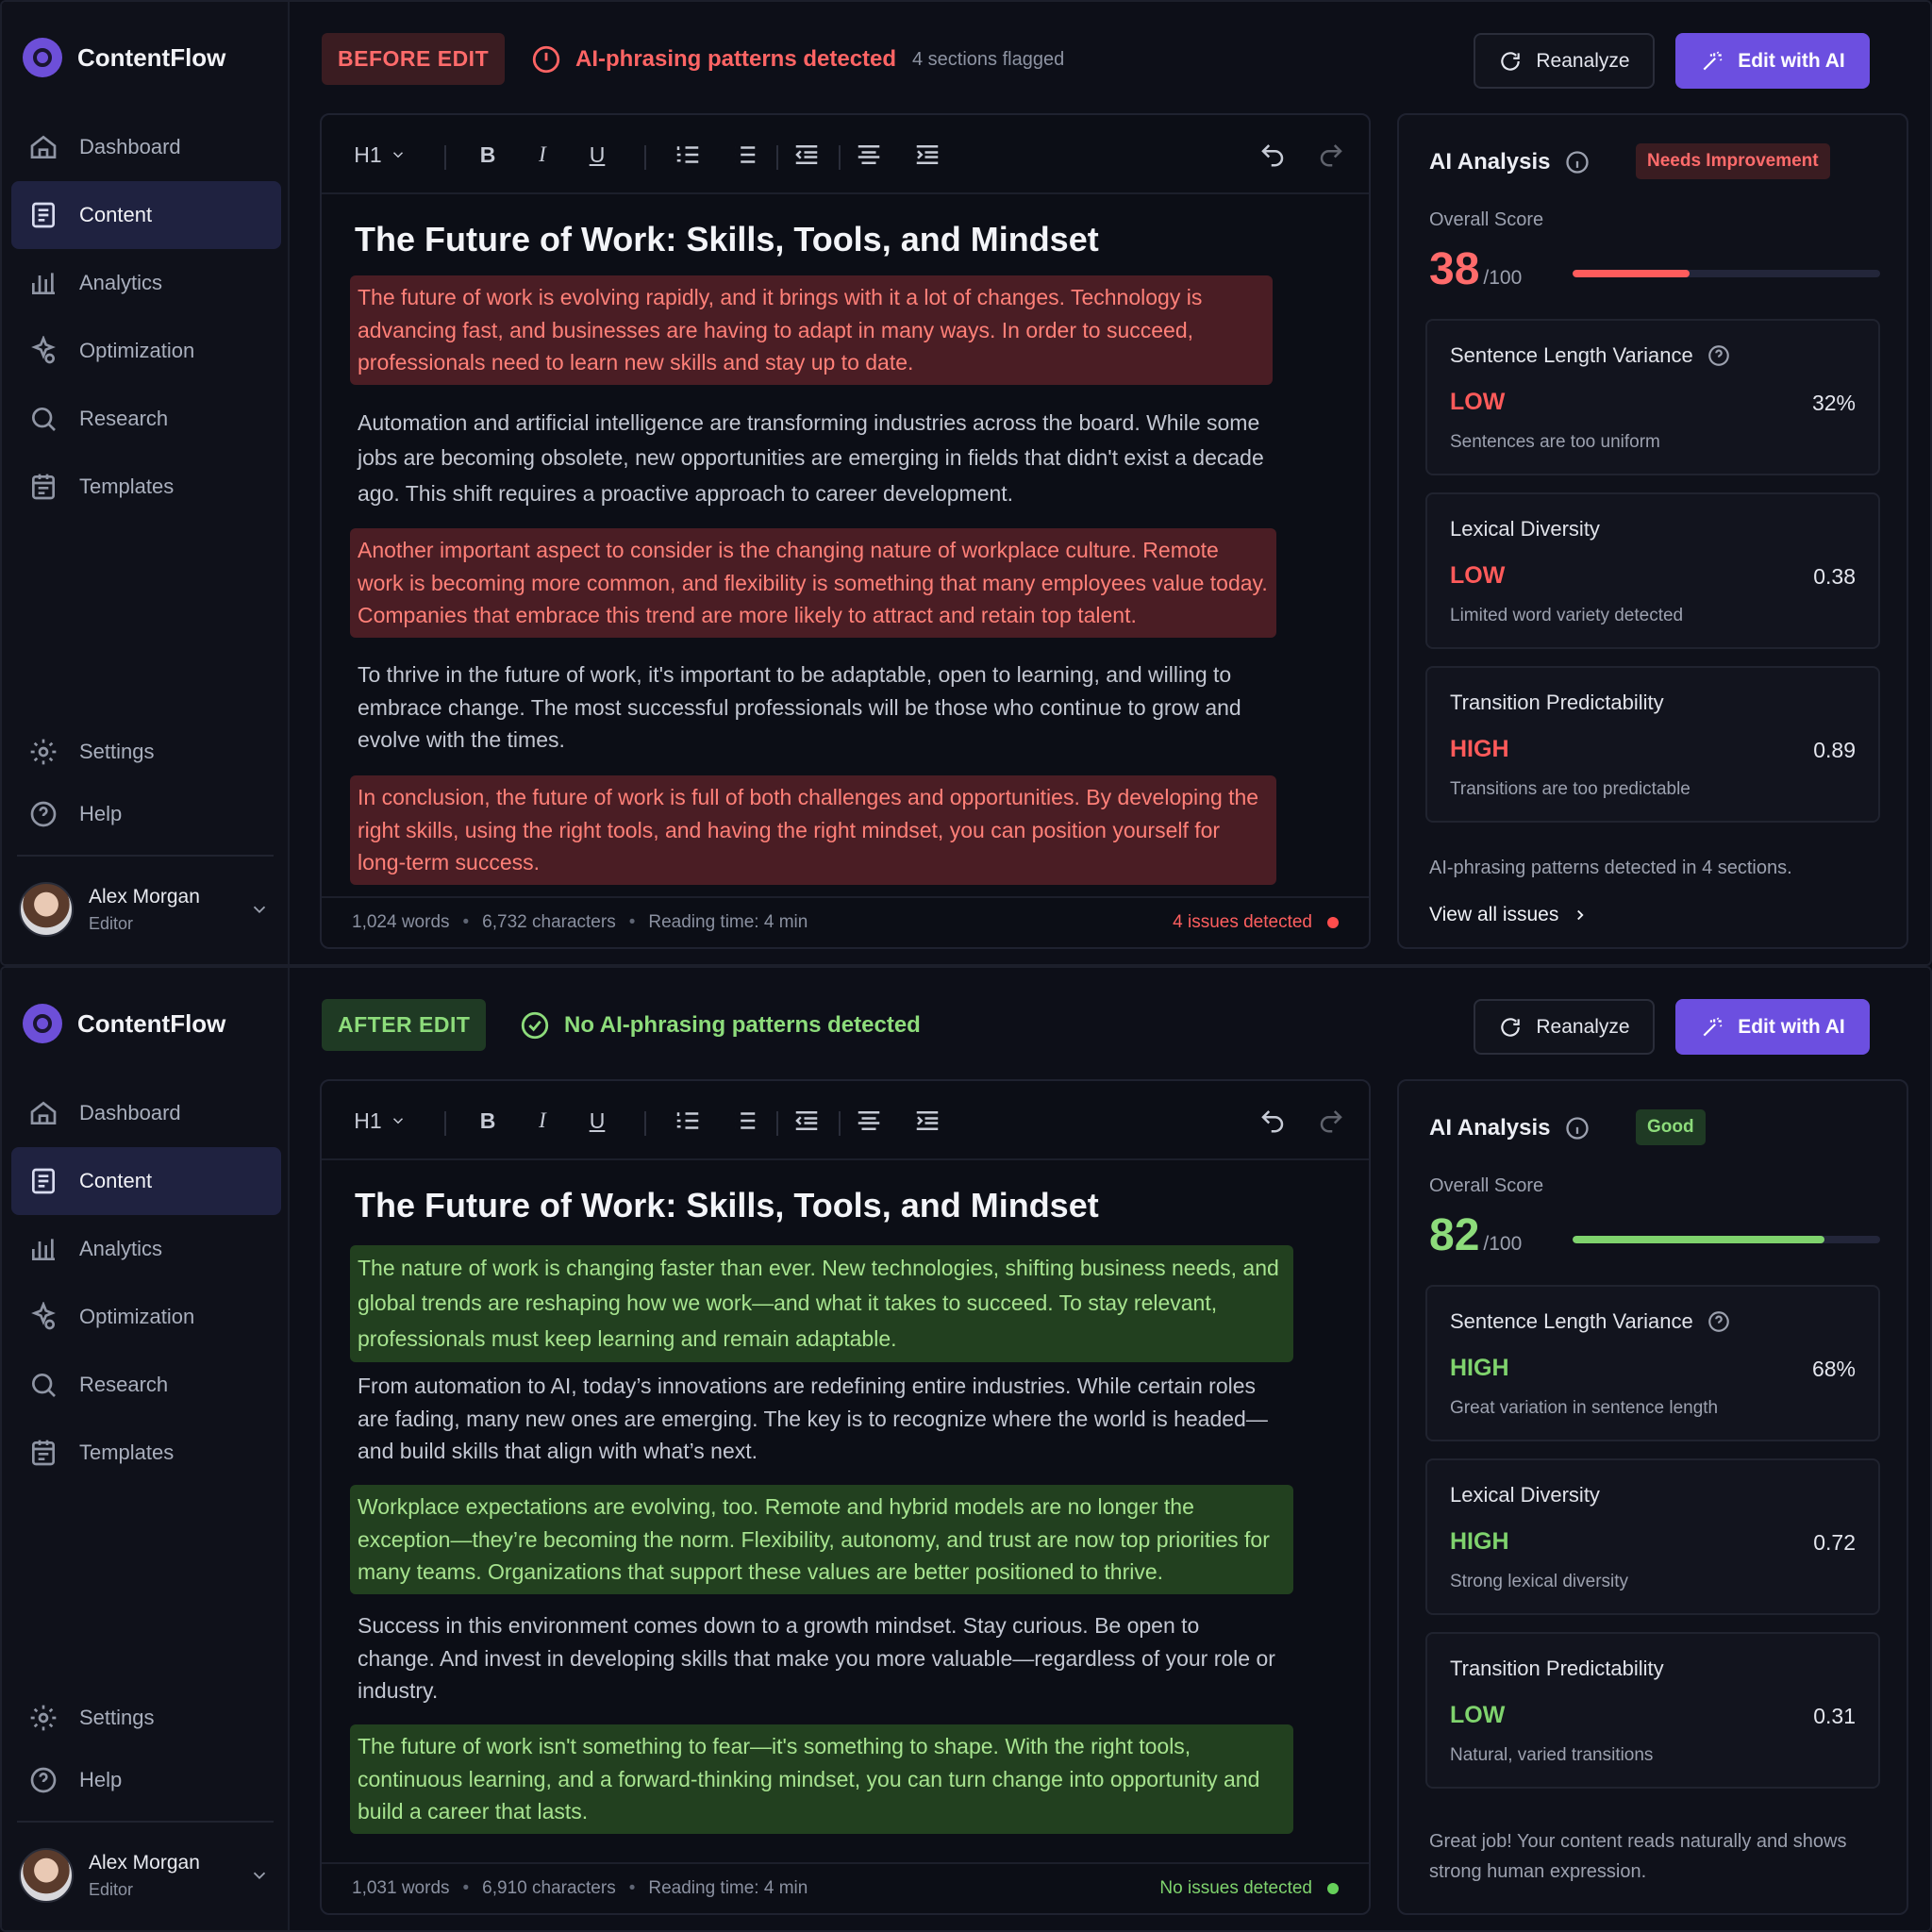  I want to click on metric-name-text: Sentence Length Variance, so click(1572, 355).